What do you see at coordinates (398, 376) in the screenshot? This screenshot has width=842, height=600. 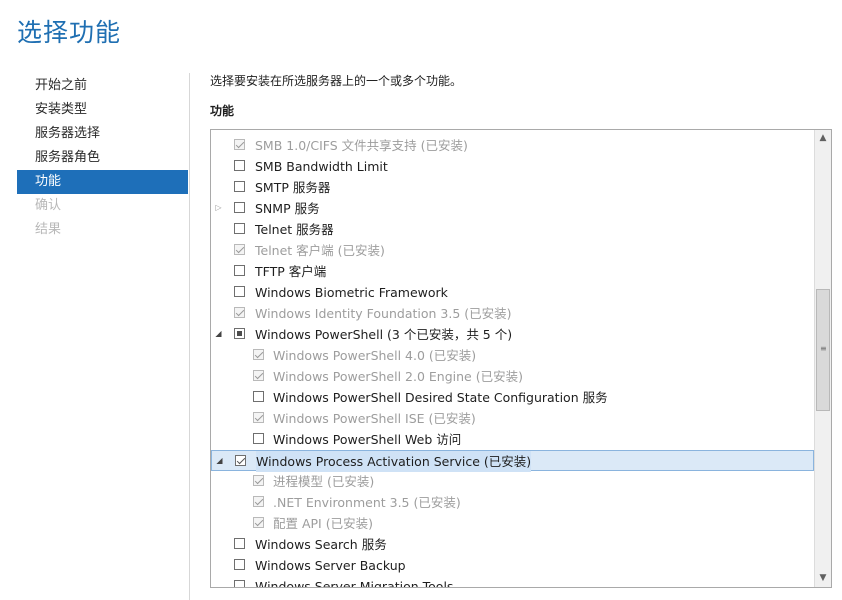 I see `feature-label: Windows PowerShell 2.0 Engine (已安装)` at bounding box center [398, 376].